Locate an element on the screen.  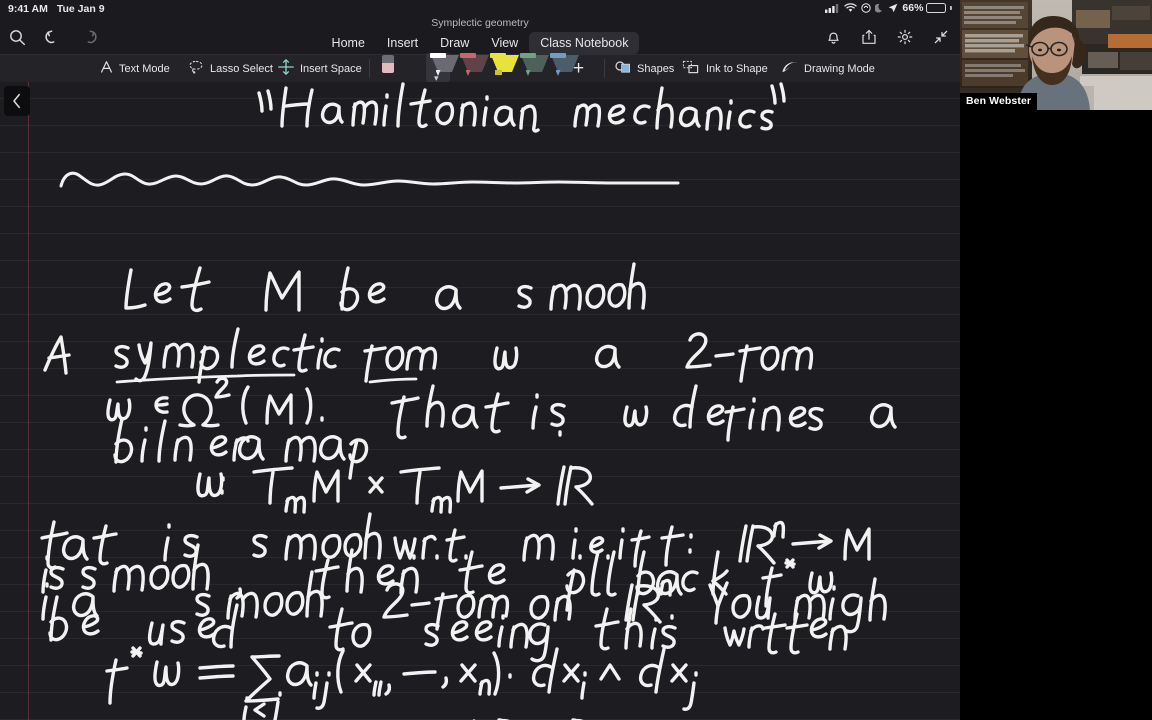
status-bar-right: 66% is located at coordinates (888, 8).